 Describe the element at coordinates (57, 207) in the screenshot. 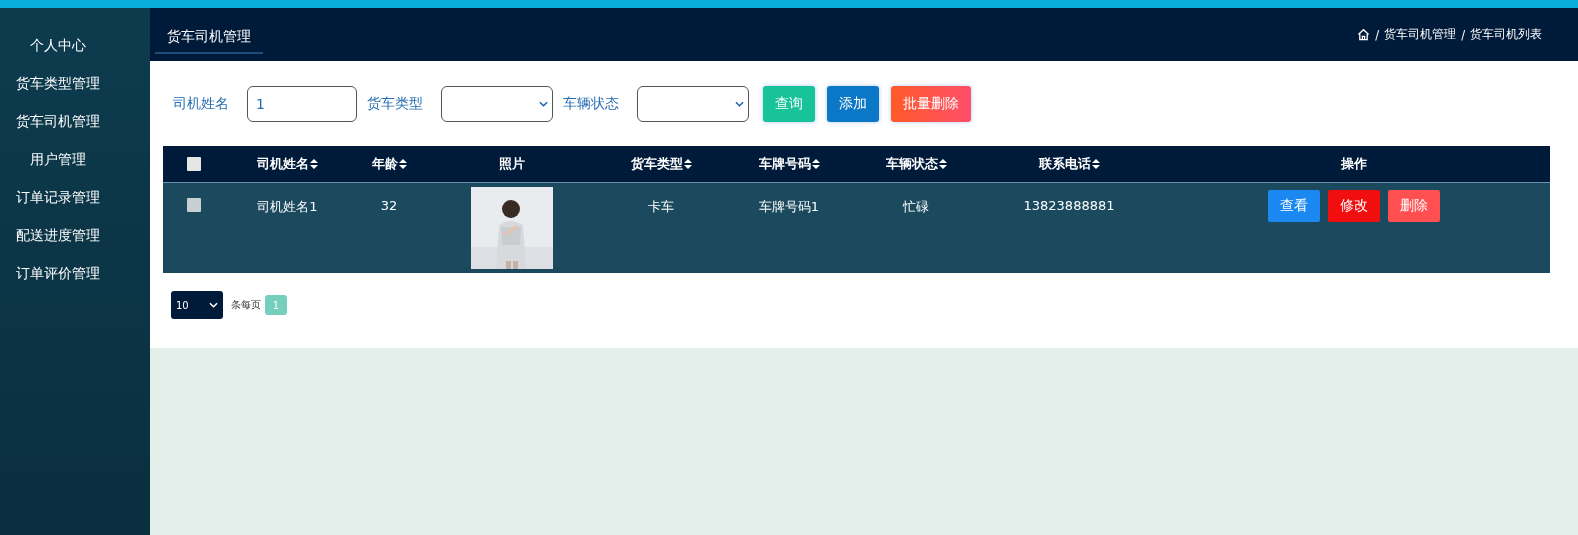

I see `sidebar-item: 订单记录管理` at that location.